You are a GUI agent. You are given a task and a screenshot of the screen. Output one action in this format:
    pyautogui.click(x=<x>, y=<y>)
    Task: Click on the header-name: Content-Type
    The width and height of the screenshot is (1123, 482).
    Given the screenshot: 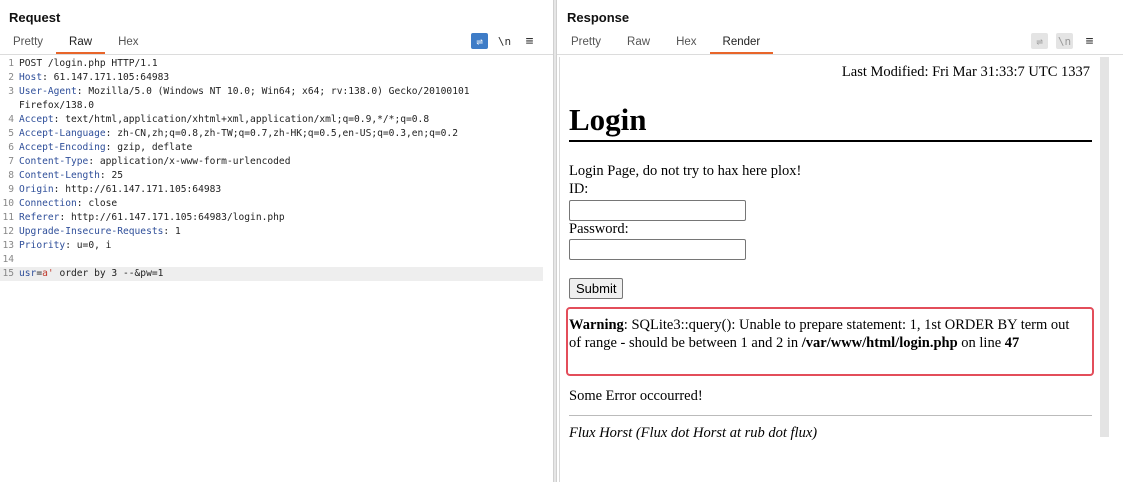 What is the action you would take?
    pyautogui.click(x=54, y=161)
    